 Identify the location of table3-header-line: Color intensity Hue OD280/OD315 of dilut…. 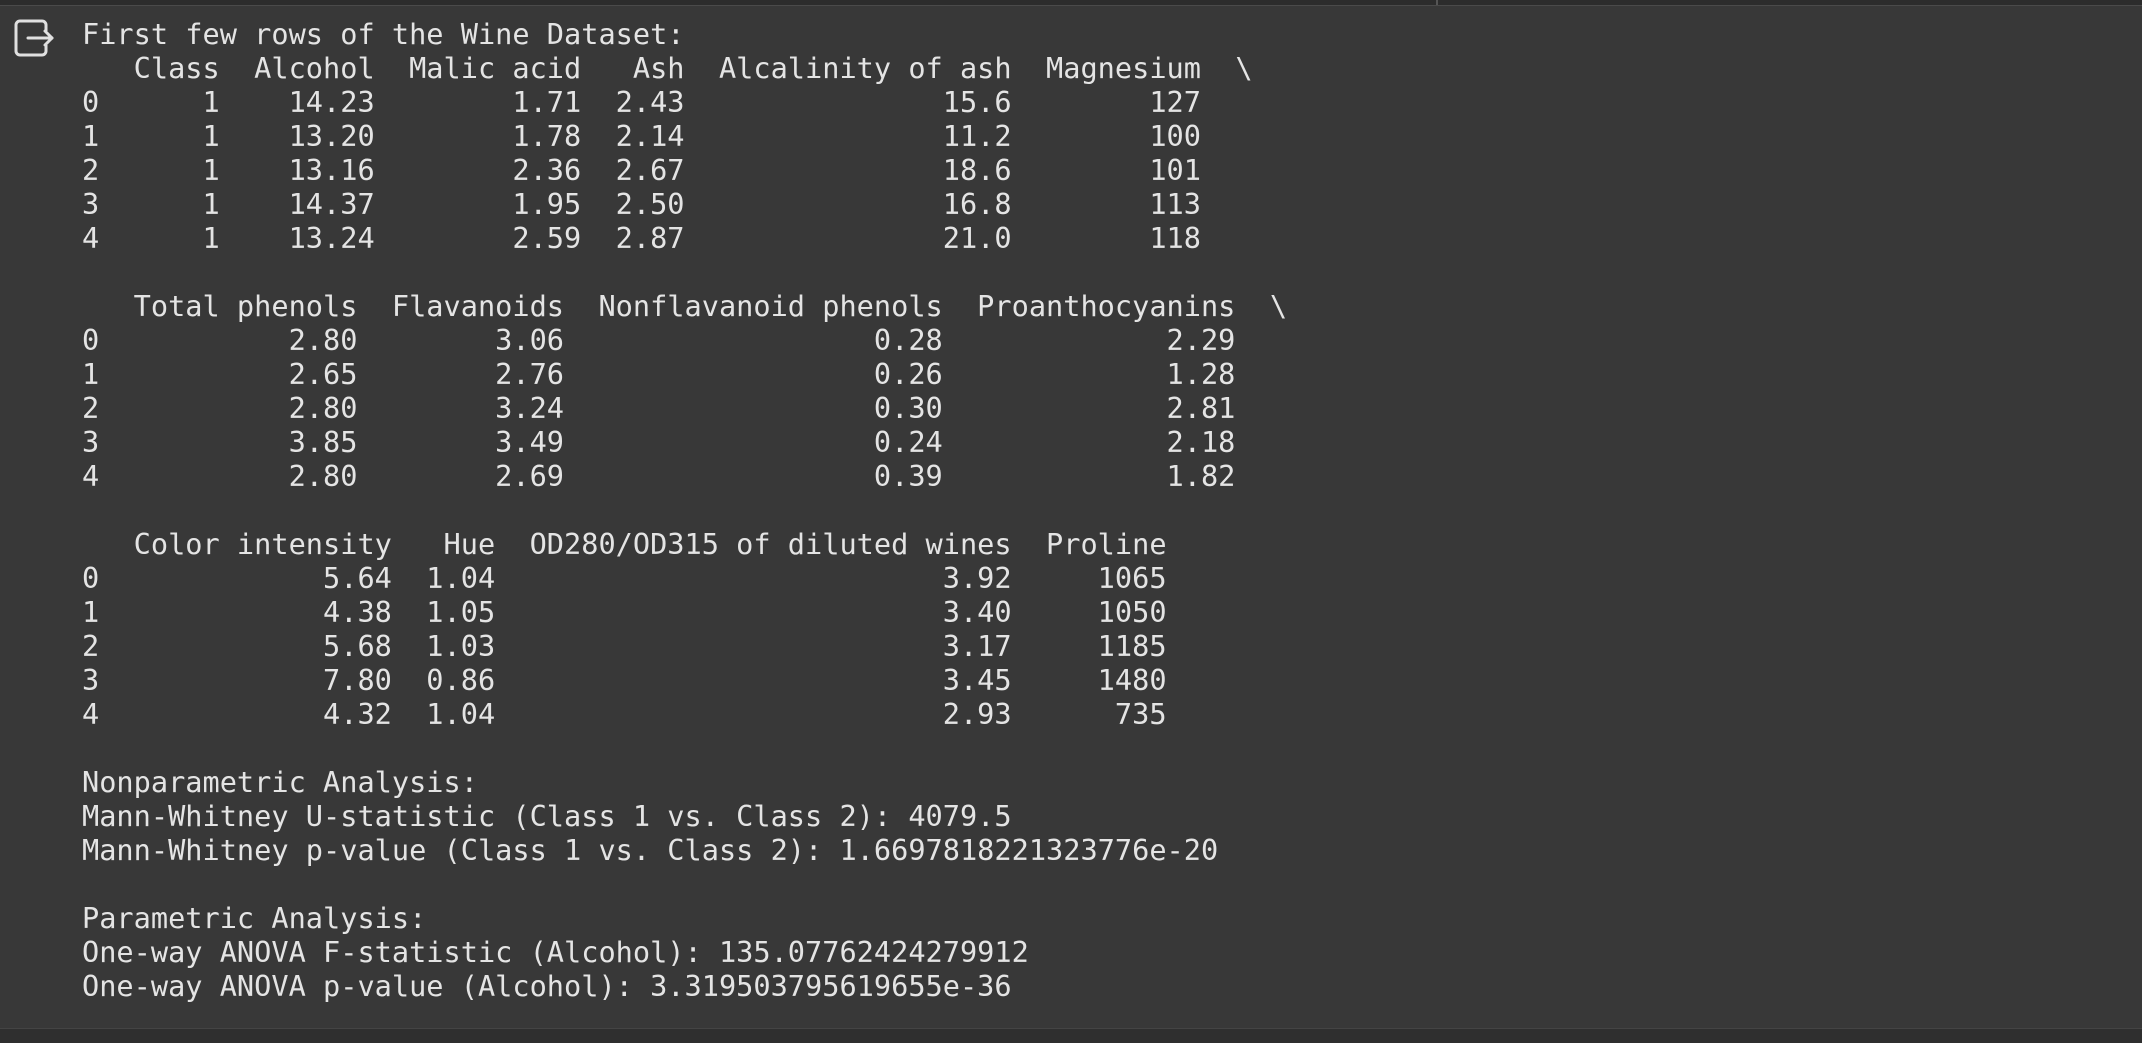
(624, 544).